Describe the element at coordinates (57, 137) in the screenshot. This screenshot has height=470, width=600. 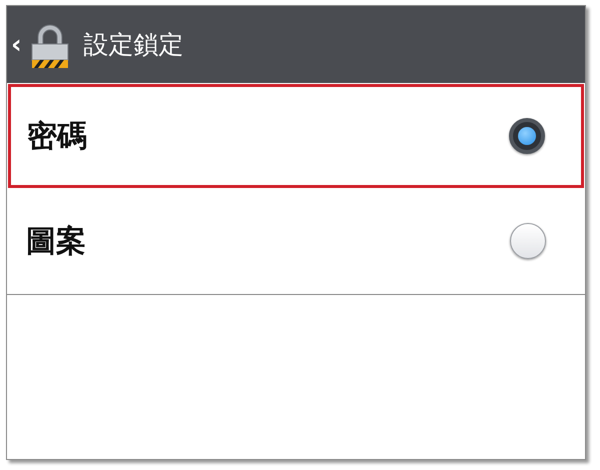
I see `option-label: 密碼` at that location.